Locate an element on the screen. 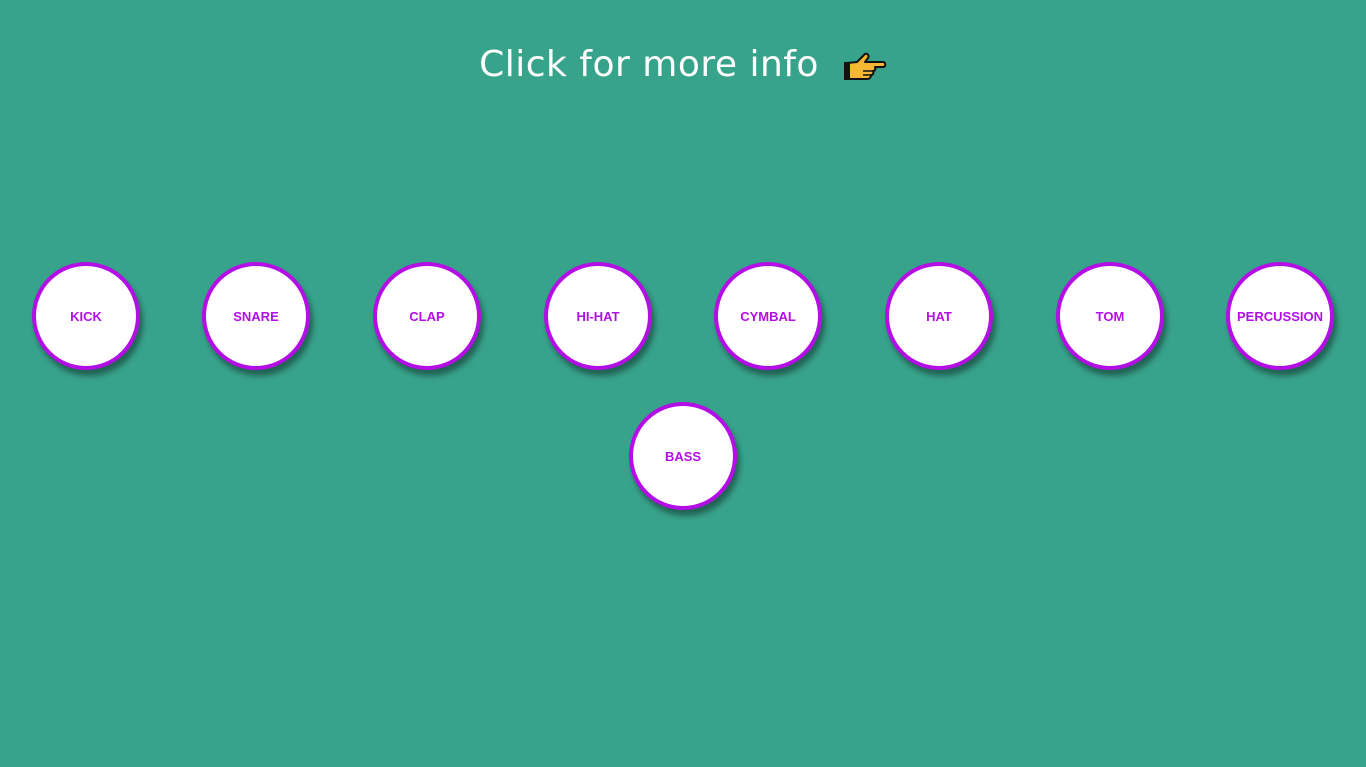  pad-label: CYMBAL is located at coordinates (768, 316).